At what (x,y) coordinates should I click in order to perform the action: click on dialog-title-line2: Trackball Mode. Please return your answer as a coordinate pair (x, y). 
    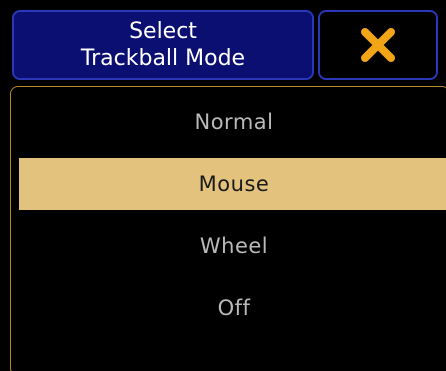
    Looking at the image, I should click on (163, 58).